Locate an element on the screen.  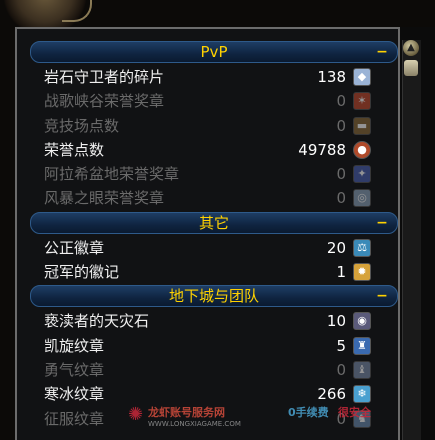
warsong-mark-icon: ✶ is located at coordinates (362, 101).